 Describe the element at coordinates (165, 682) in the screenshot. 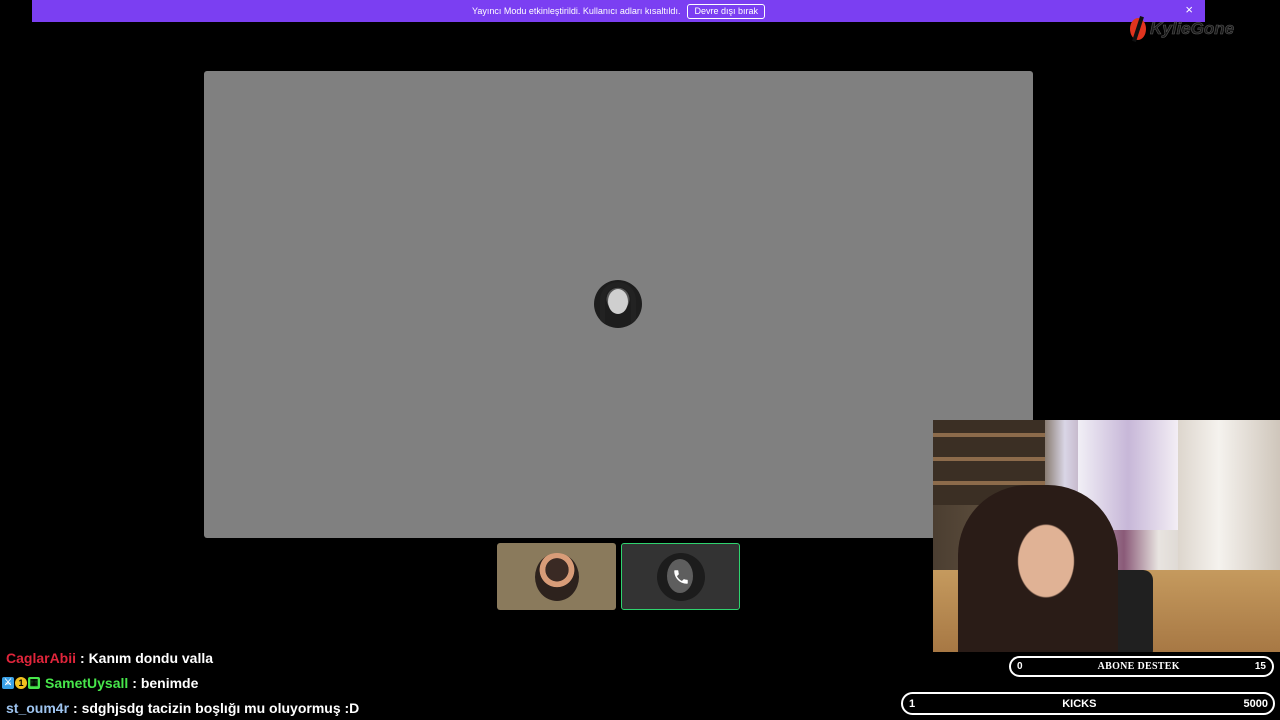

I see `chat-text: : benimde` at that location.